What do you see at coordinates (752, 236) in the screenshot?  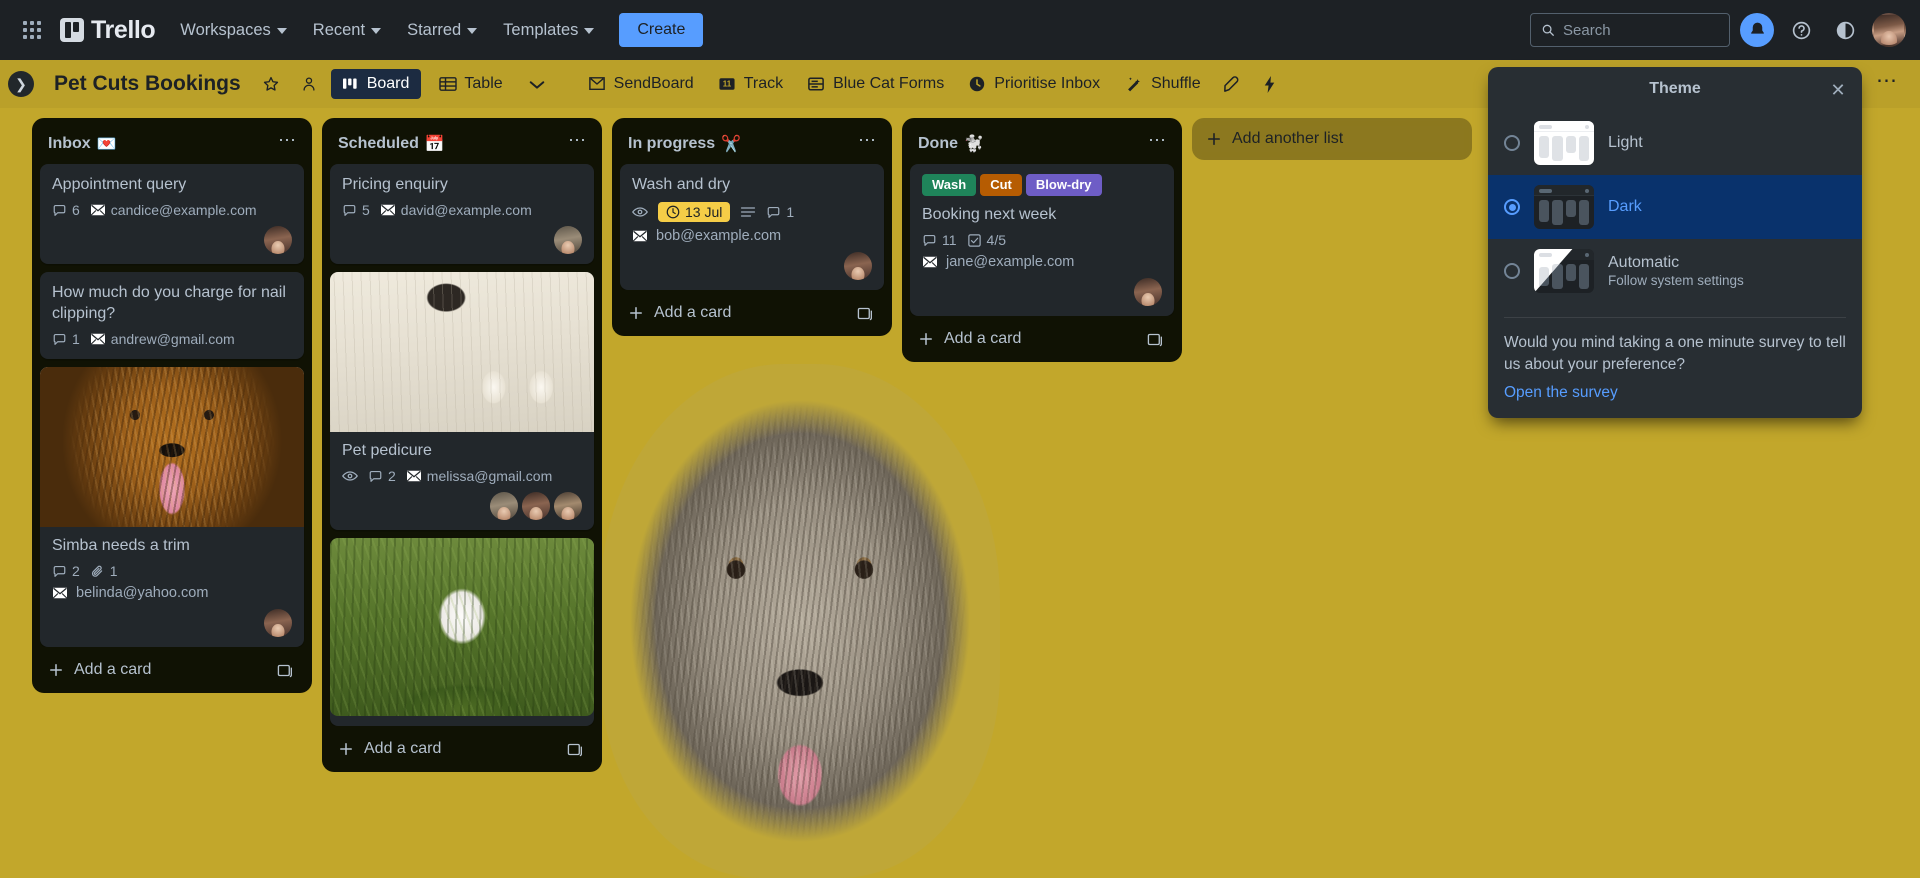 I see `card-email-row: bob@example.com` at bounding box center [752, 236].